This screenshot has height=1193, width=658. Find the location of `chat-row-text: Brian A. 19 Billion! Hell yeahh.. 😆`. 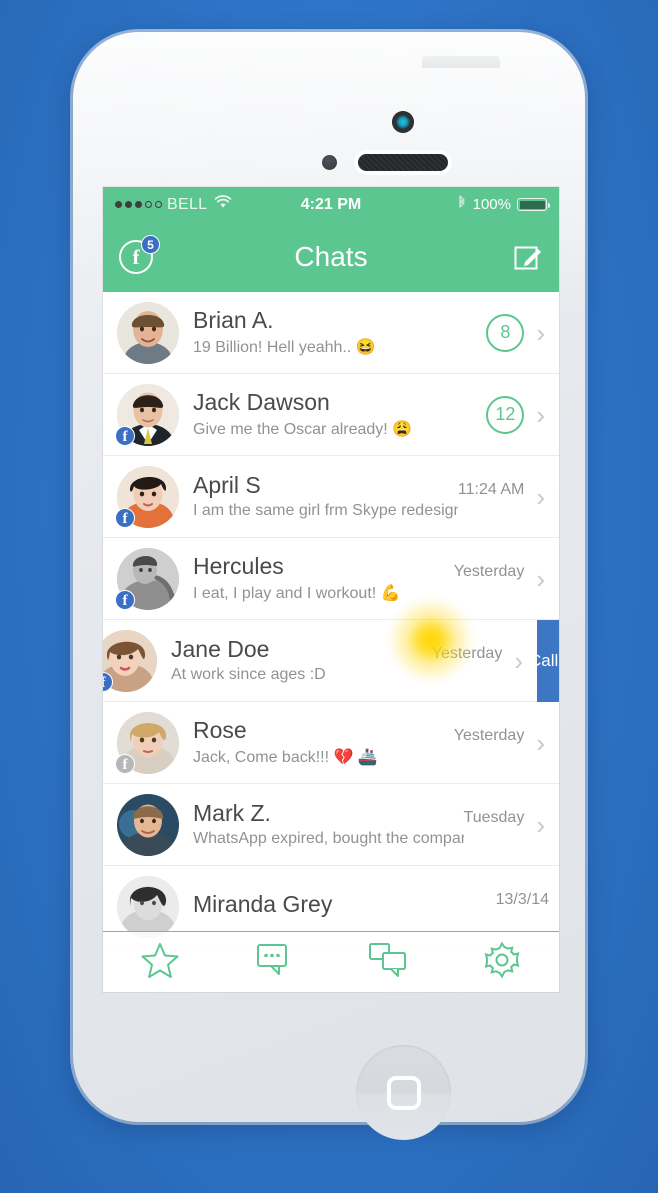

chat-row-text: Brian A. 19 Billion! Hell yeahh.. 😆 is located at coordinates (332, 332).